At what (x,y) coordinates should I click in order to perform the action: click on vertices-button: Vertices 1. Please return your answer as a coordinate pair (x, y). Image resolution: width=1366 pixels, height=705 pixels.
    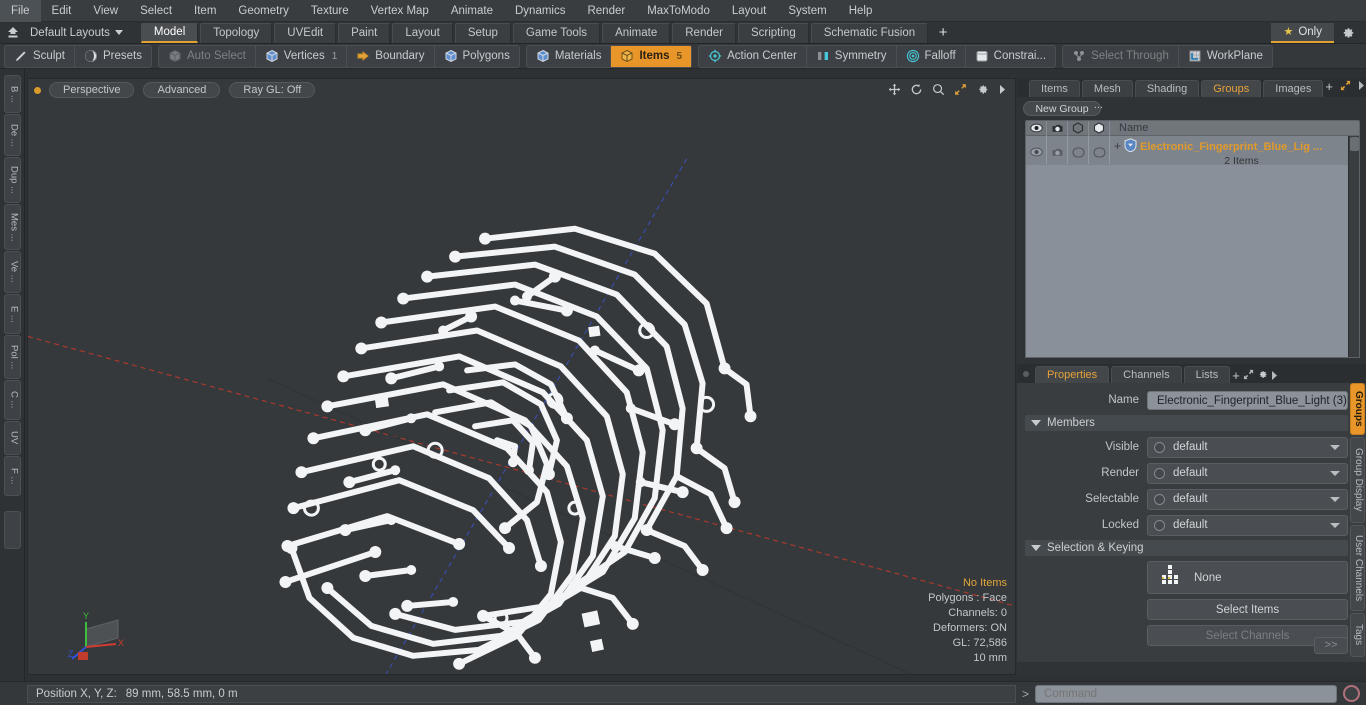
    Looking at the image, I should click on (302, 56).